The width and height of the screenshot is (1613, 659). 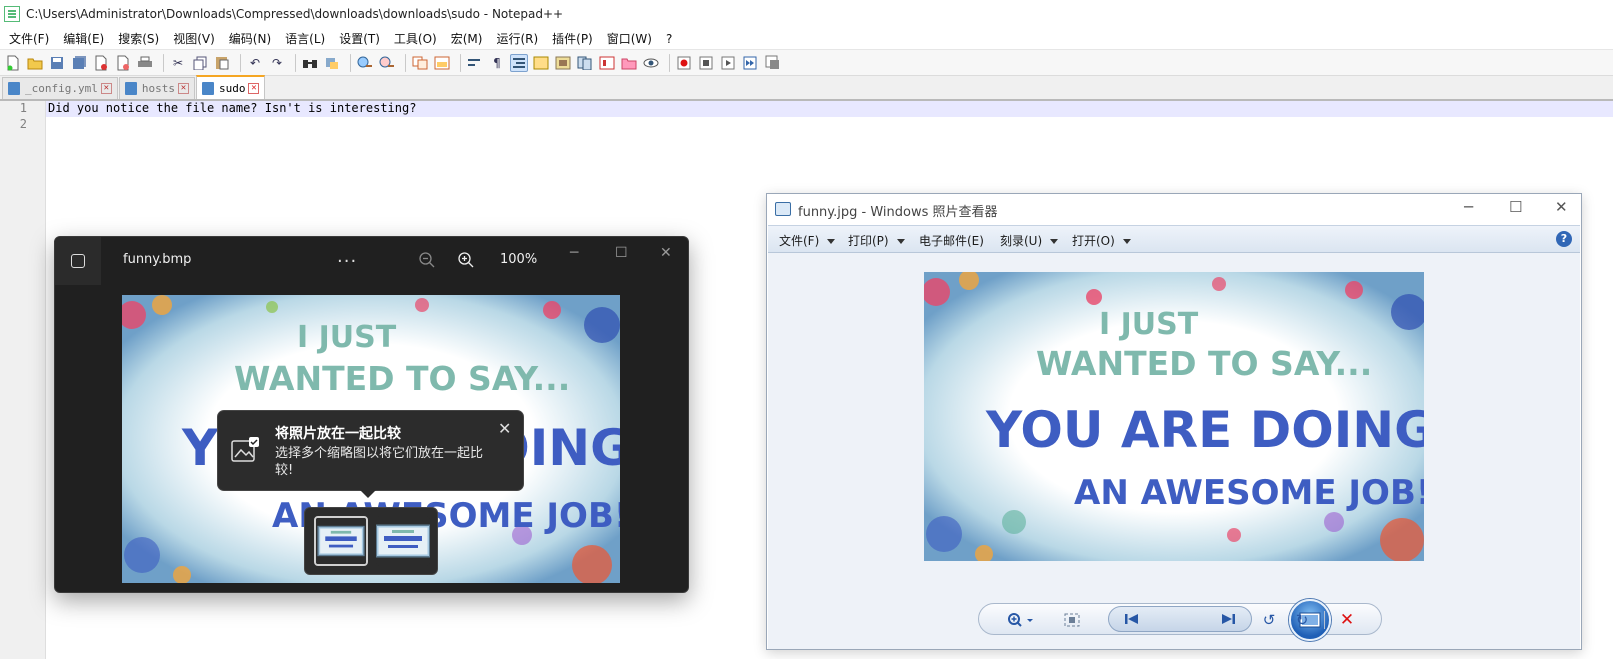 What do you see at coordinates (194, 38) in the screenshot?
I see `menu-view: 视图(V)` at bounding box center [194, 38].